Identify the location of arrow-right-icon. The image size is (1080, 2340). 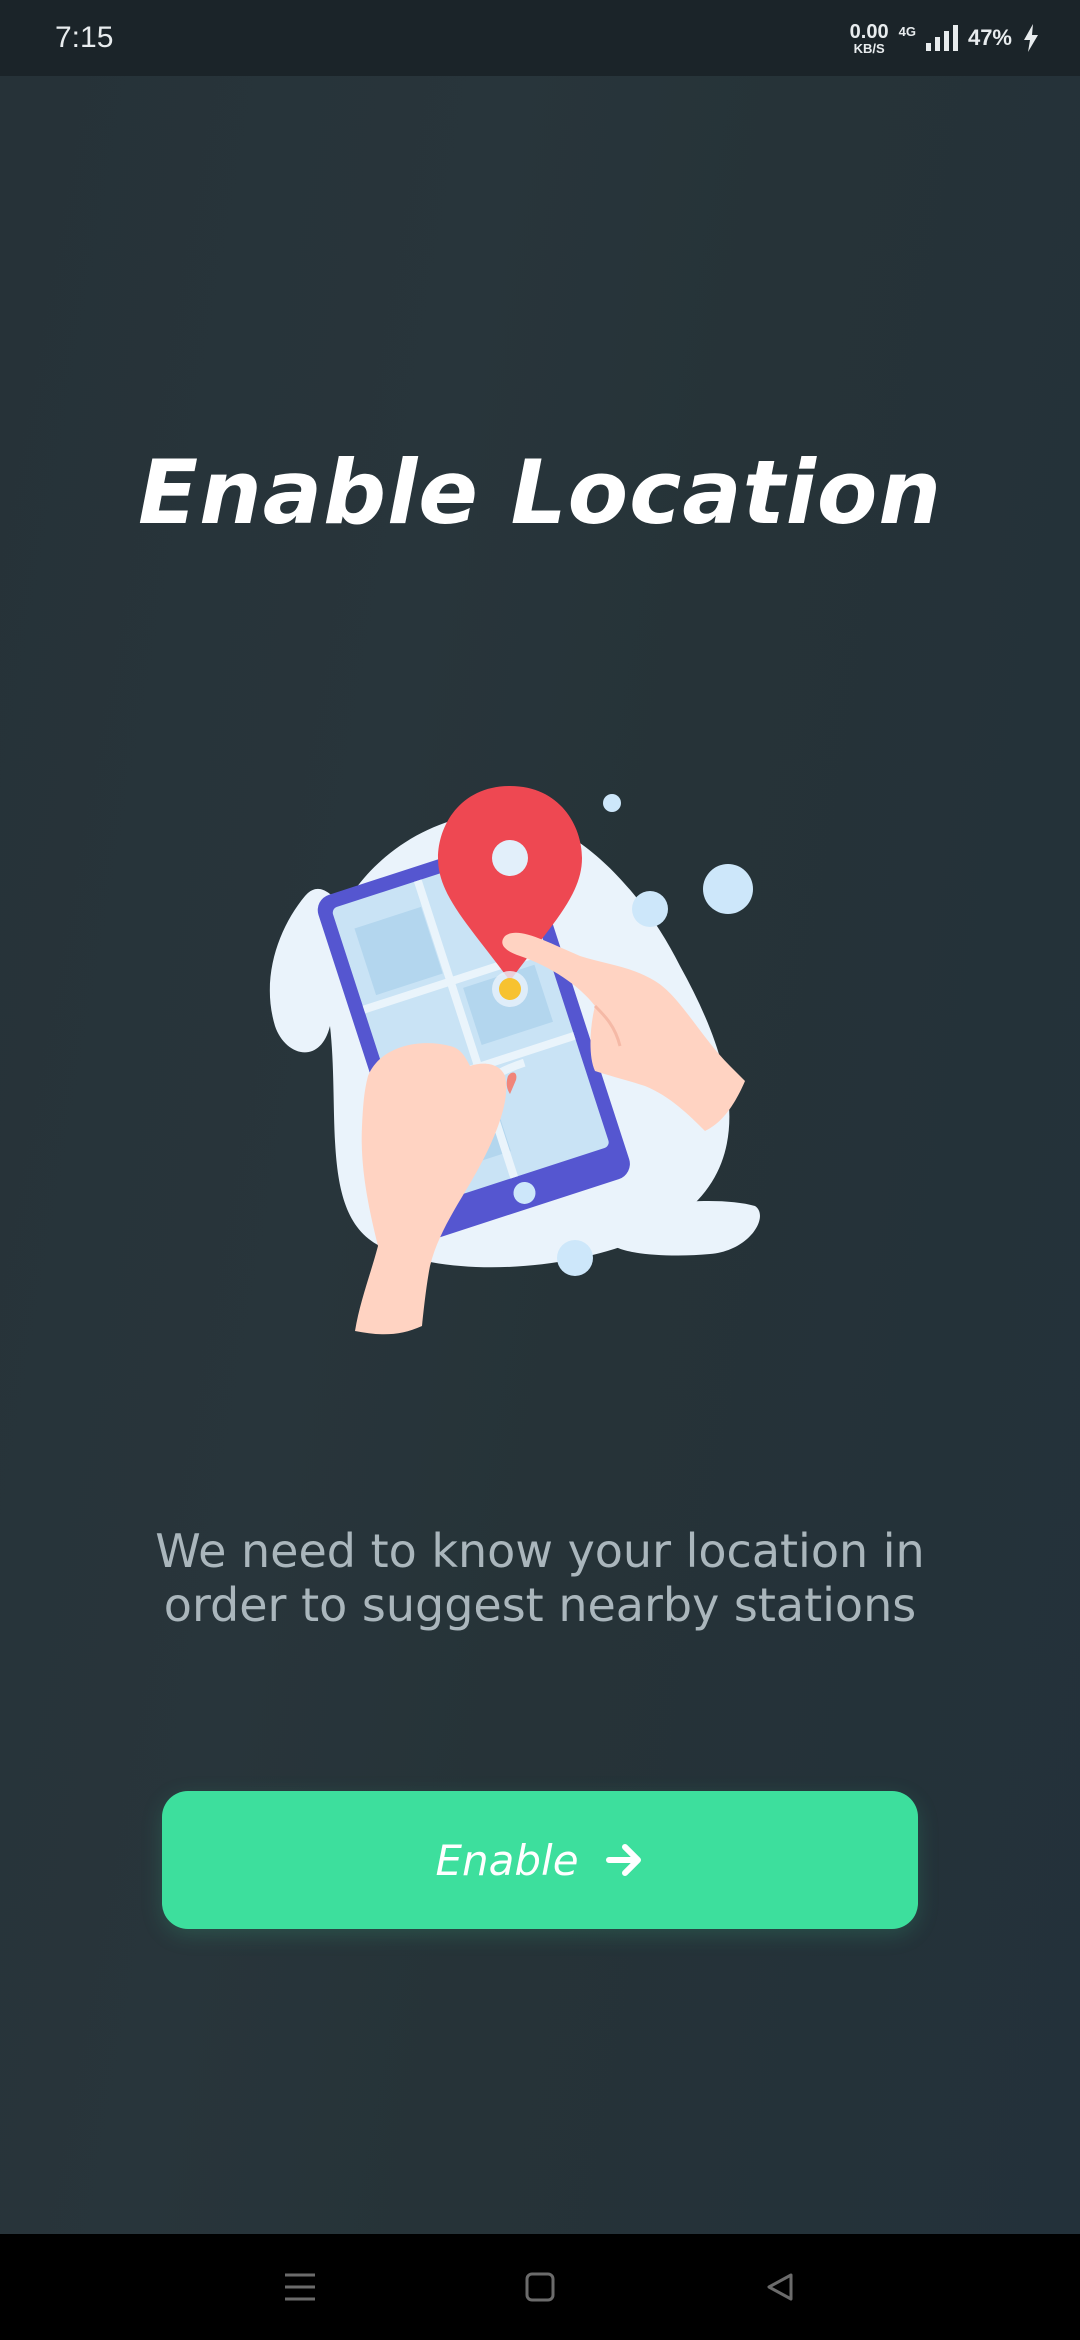
(623, 1860).